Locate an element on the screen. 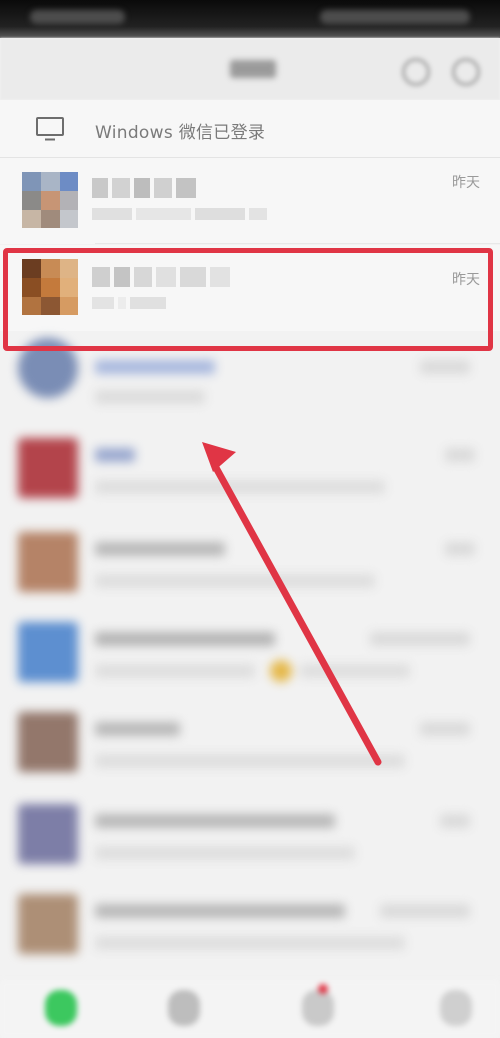  chat-name-redacted is located at coordinates (146, 188).